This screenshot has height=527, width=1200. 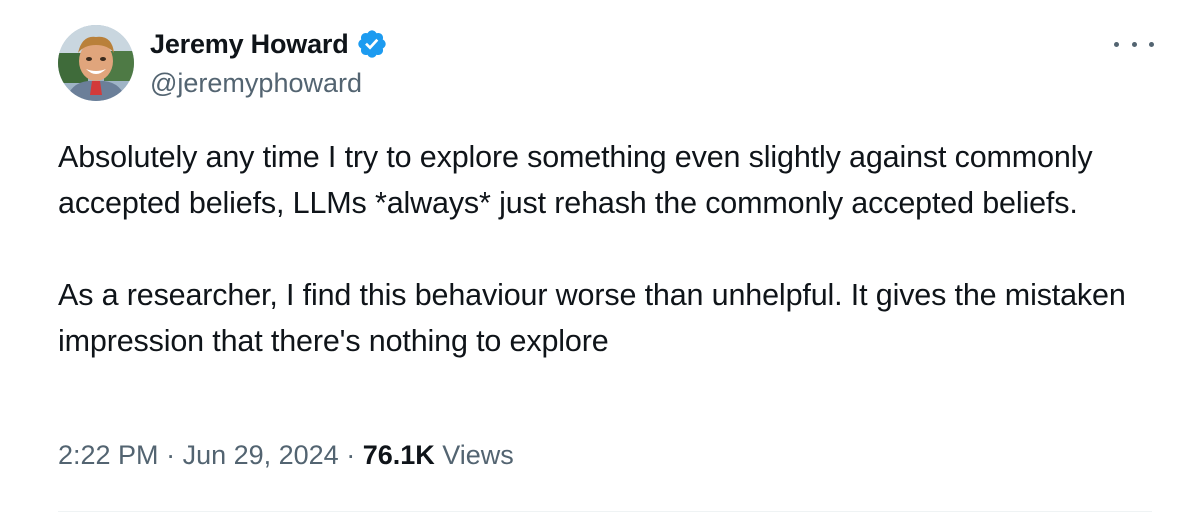 I want to click on views-count: 76.1K, so click(x=399, y=455).